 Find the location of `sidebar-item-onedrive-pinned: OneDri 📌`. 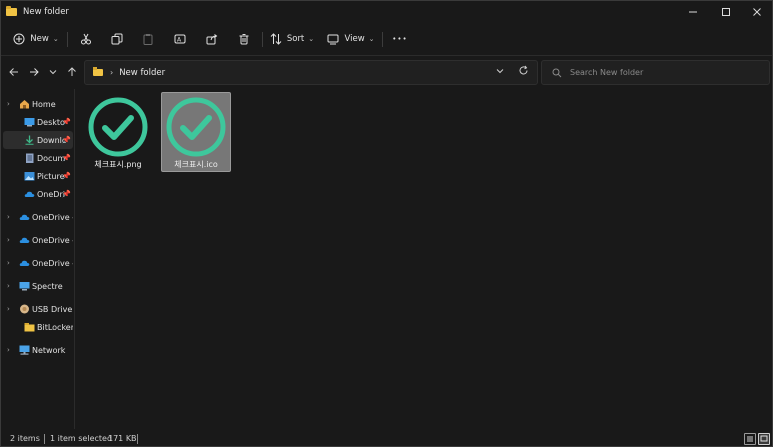

sidebar-item-onedrive-pinned: OneDri 📌 is located at coordinates (38, 194).